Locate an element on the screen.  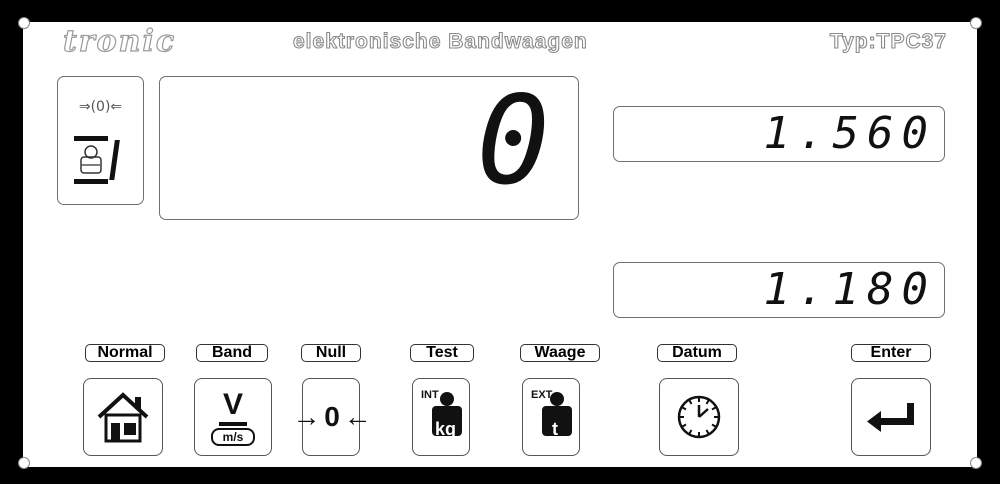
weight-ext-unit: t is located at coordinates (555, 429).